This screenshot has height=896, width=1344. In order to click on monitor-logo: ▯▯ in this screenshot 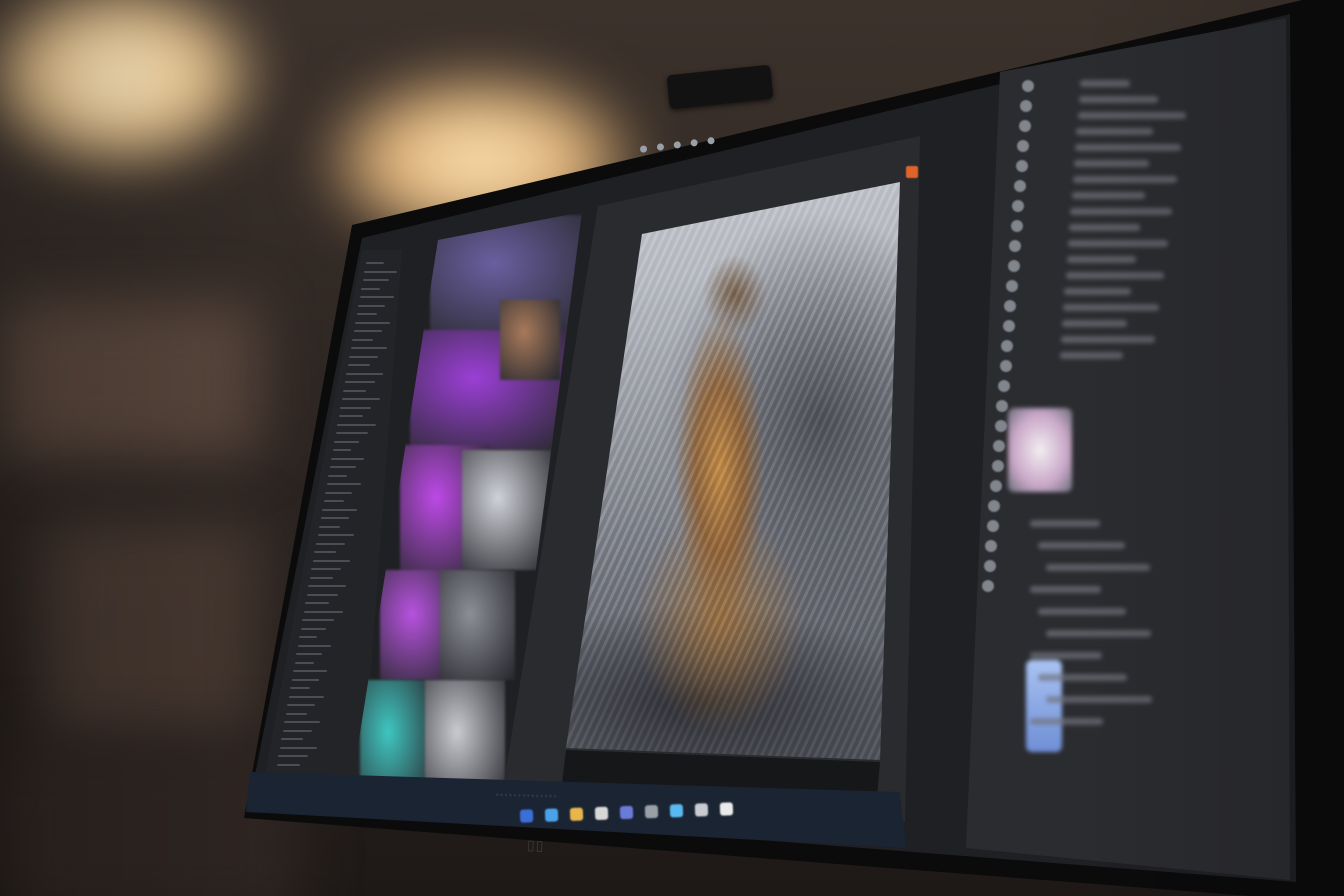, I will do `click(535, 846)`.